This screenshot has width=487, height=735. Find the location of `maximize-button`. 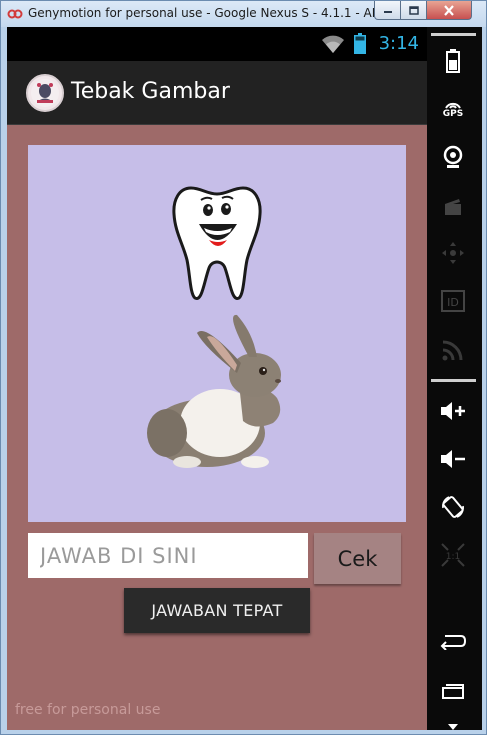

maximize-button is located at coordinates (413, 10).